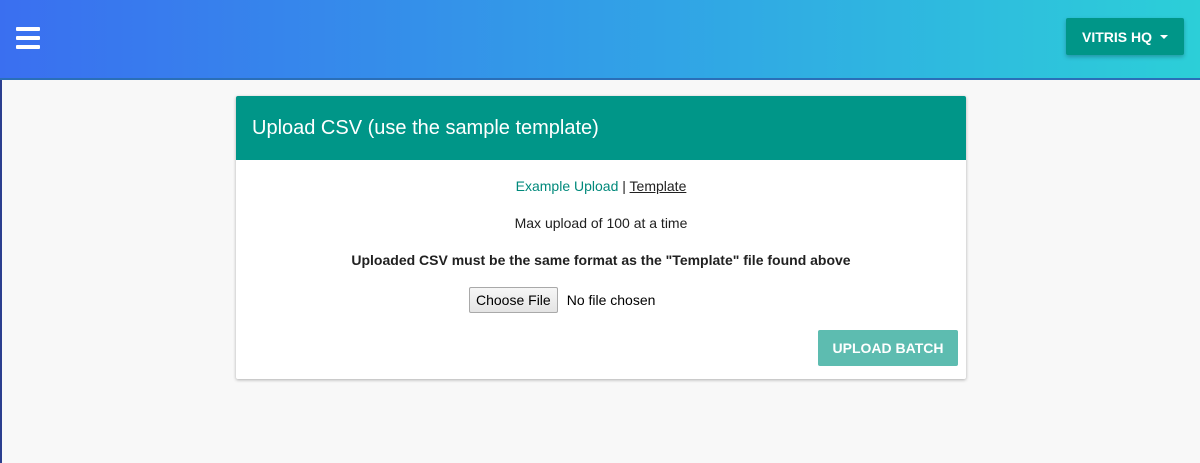 The height and width of the screenshot is (463, 1200). I want to click on hamburger-menu-icon, so click(28, 38).